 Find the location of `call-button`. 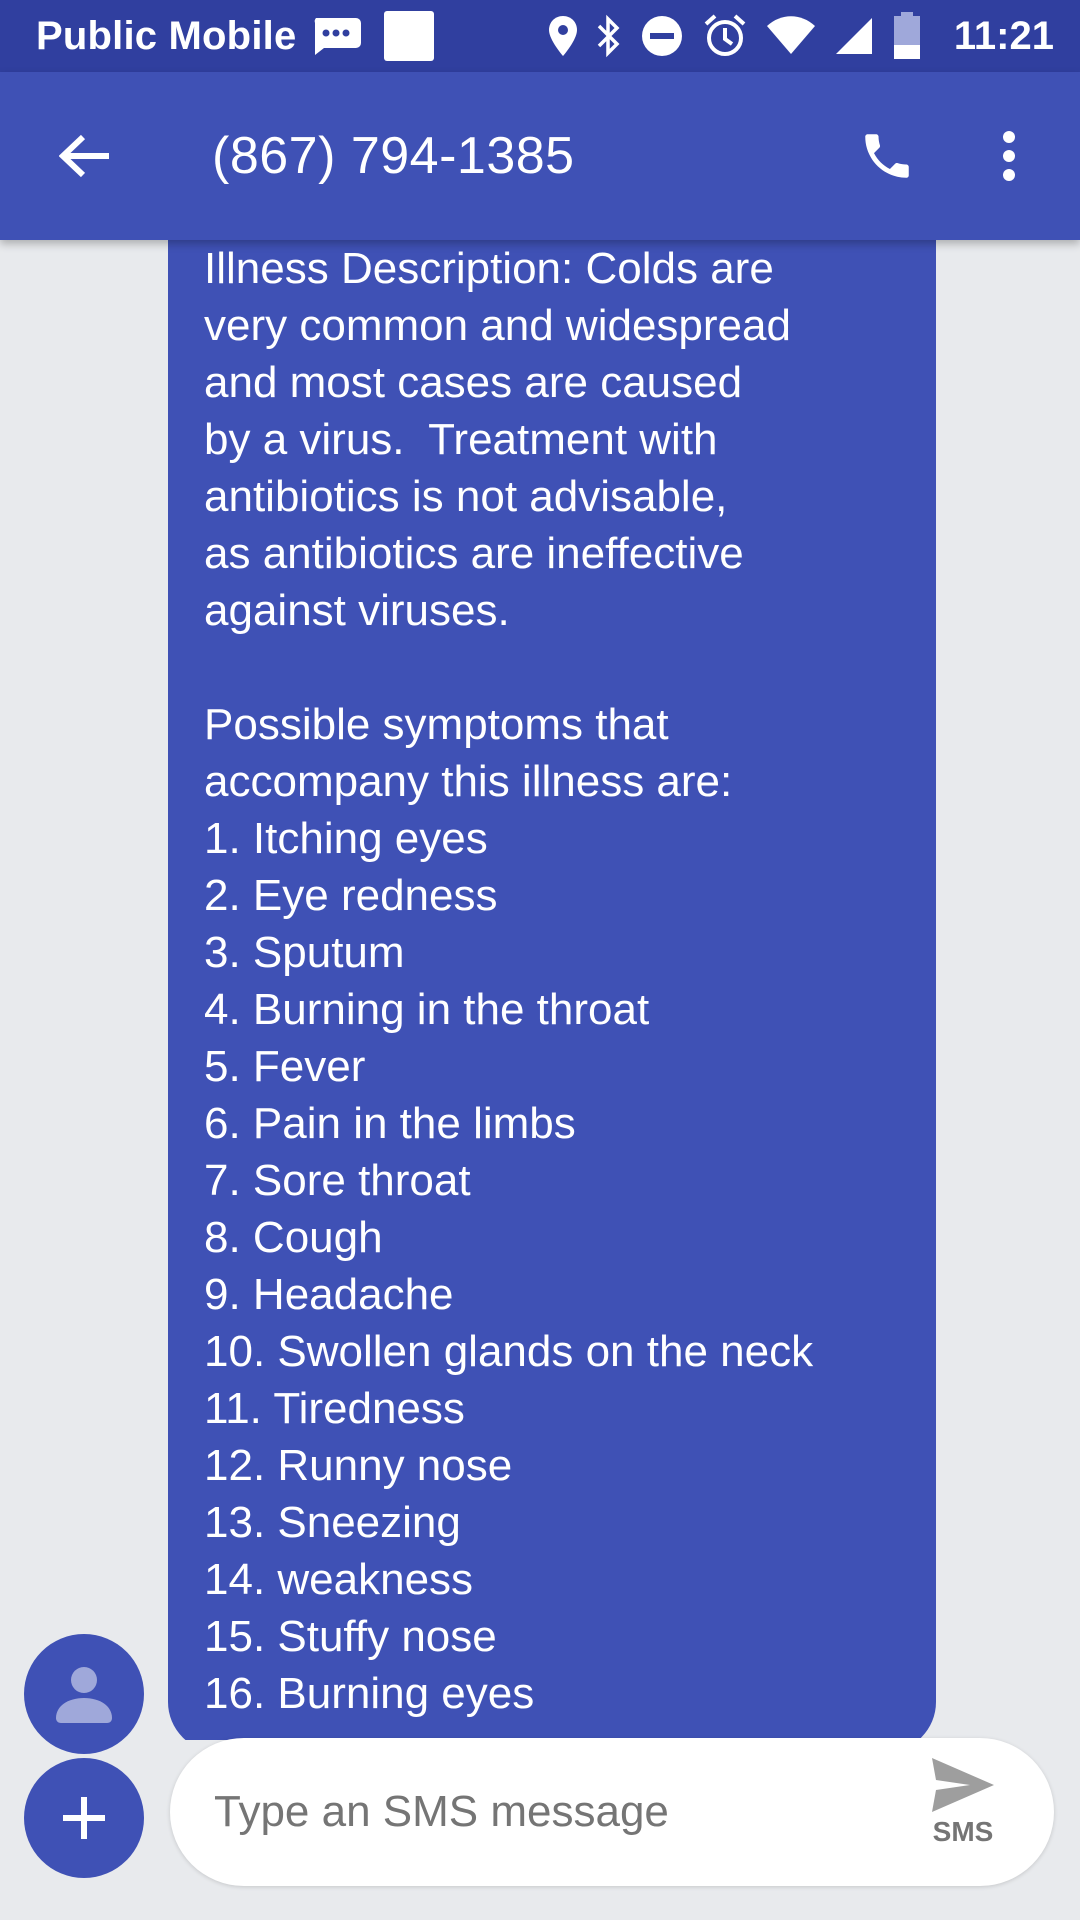

call-button is located at coordinates (887, 156).